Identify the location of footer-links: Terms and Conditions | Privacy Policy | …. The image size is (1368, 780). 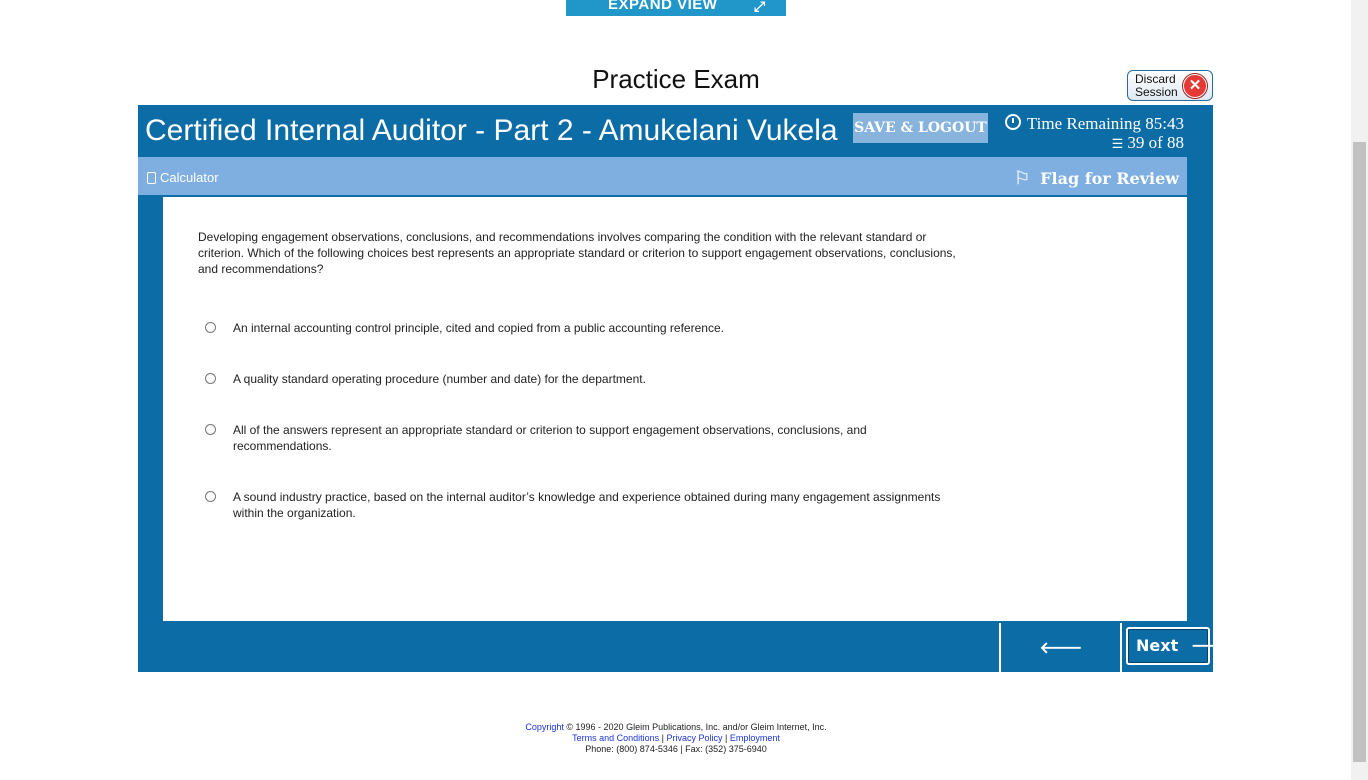
(676, 738).